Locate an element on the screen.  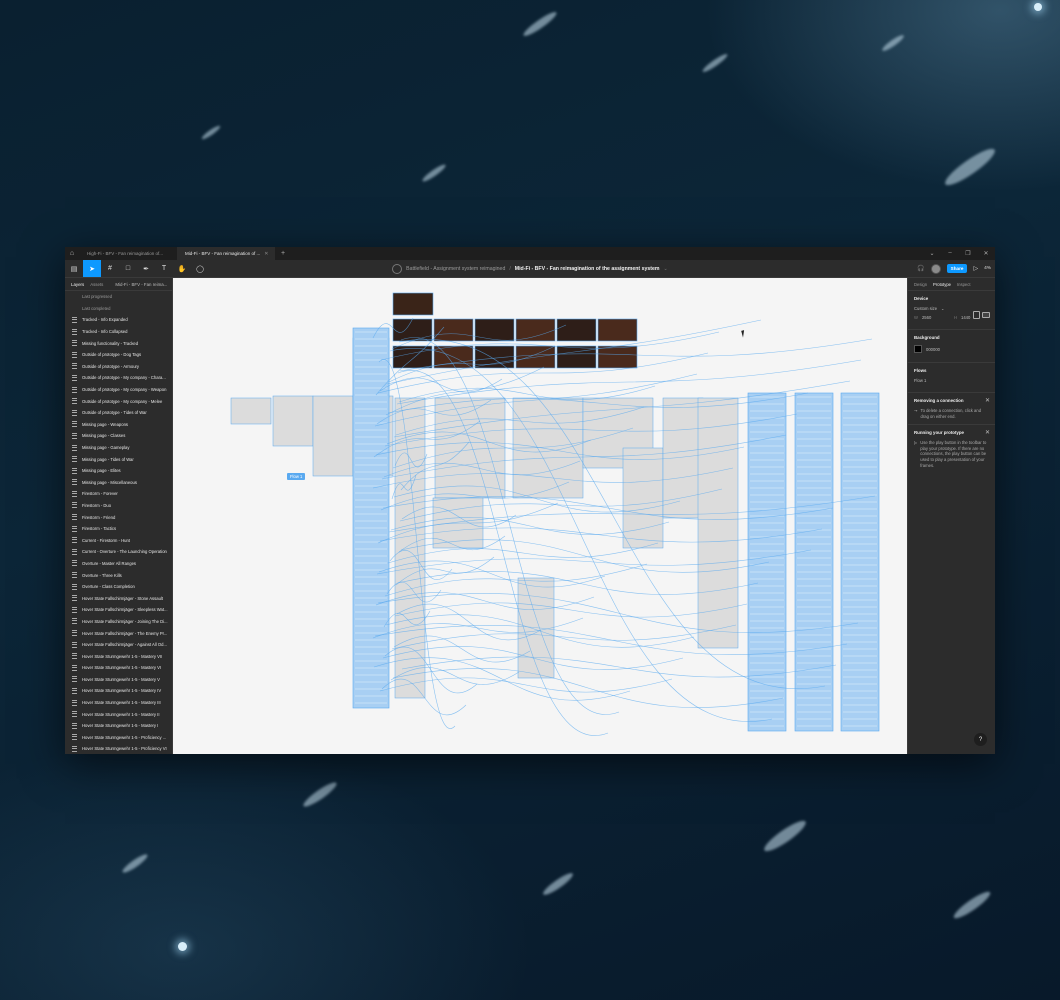
orientation-toggle is located at coordinates (981, 315).